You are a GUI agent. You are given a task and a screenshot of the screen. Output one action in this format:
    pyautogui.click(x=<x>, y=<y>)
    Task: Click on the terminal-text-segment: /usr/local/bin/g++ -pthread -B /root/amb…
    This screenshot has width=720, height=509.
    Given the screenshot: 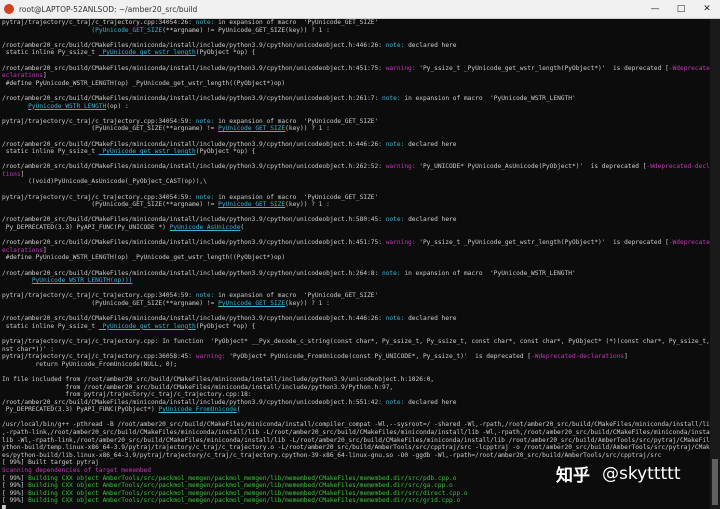 What is the action you would take?
    pyautogui.click(x=356, y=425)
    